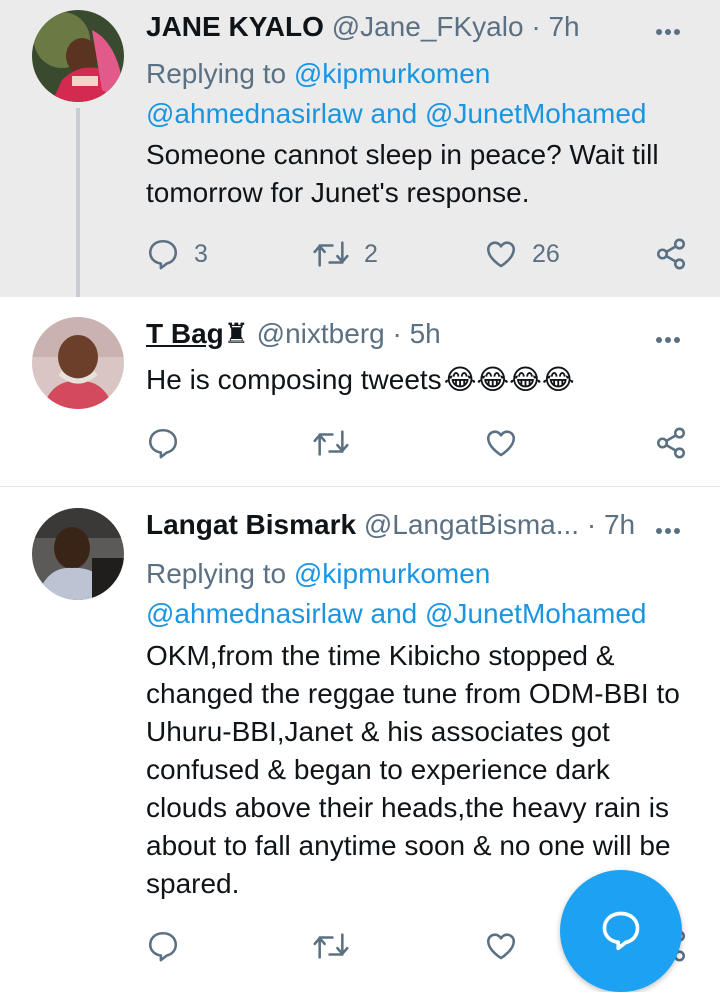 This screenshot has width=720, height=992. I want to click on retweet-button: 2, so click(345, 254).